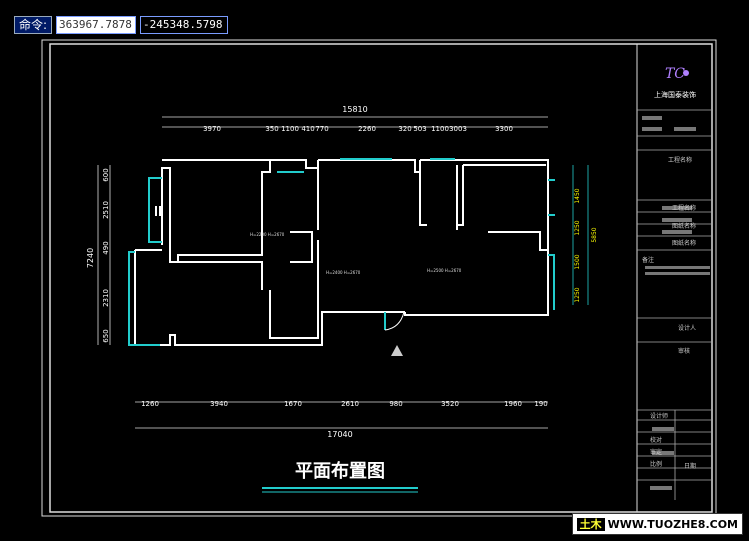  Describe the element at coordinates (684, 243) in the screenshot. I see `tb-row-4: 图纸名称` at that location.